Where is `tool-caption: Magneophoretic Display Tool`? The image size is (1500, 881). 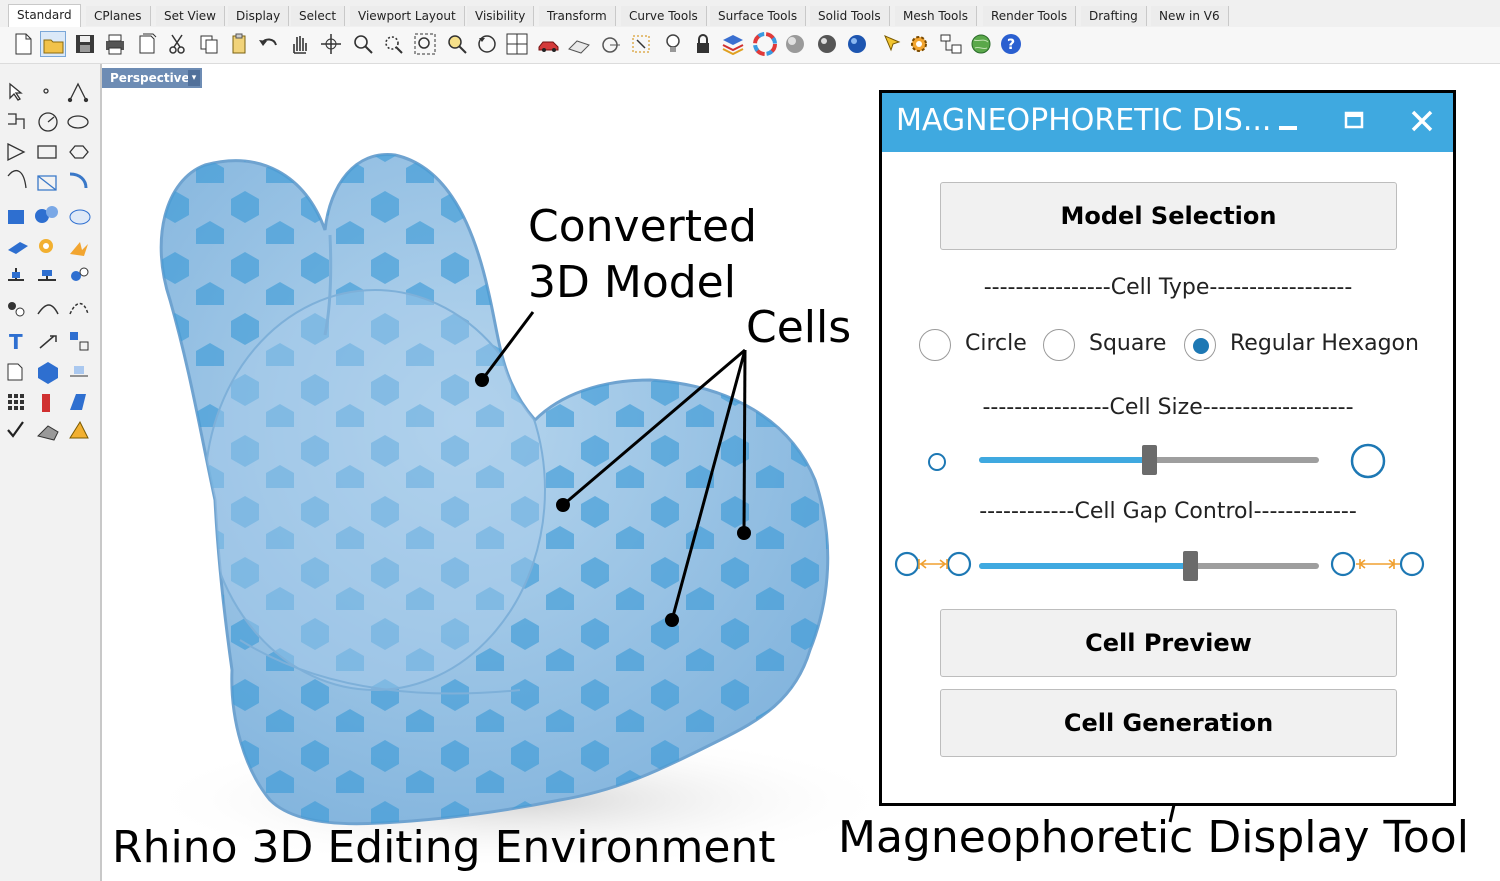 tool-caption: Magneophoretic Display Tool is located at coordinates (1153, 837).